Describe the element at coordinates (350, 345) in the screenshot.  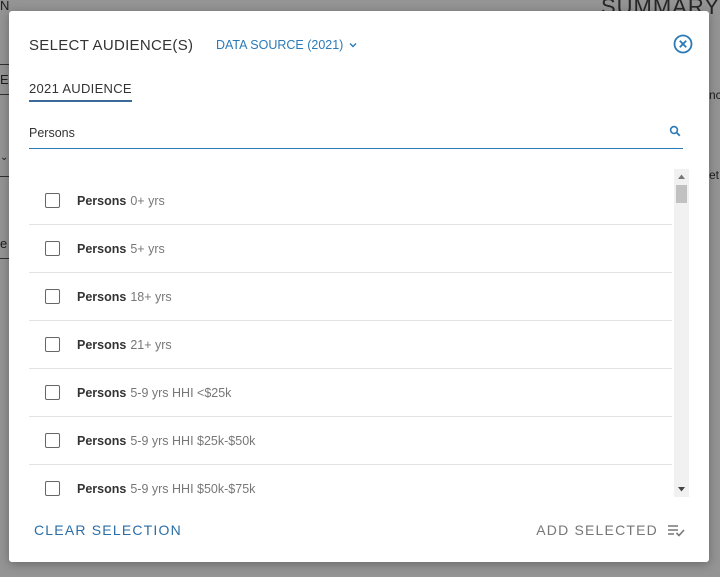
I see `list-item: Persons 21+ yrs` at that location.